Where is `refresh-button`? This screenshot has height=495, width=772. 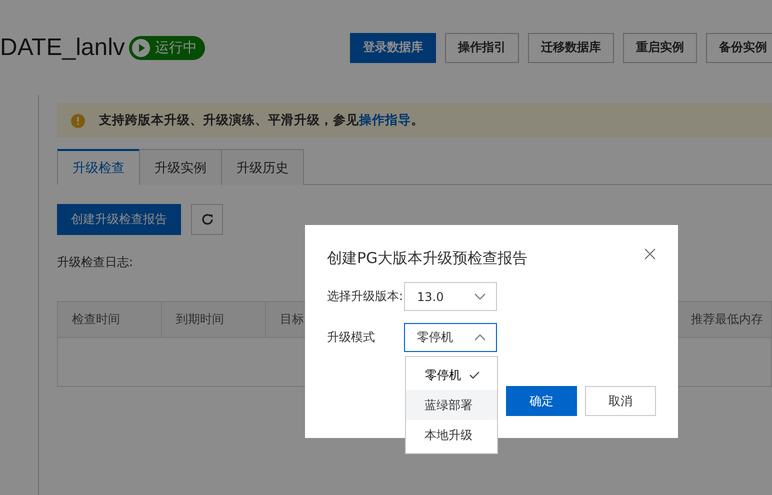 refresh-button is located at coordinates (207, 219).